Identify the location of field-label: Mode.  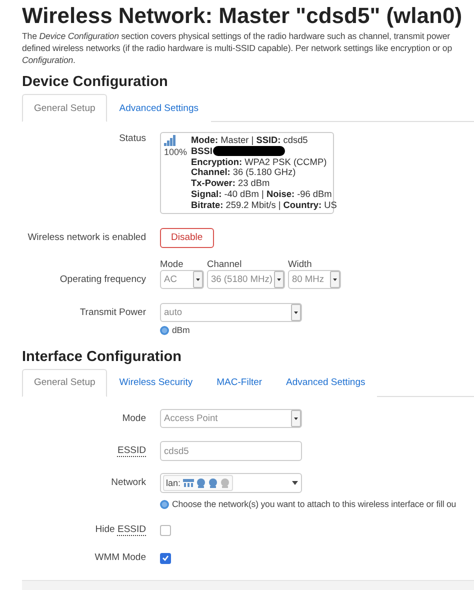
(134, 419).